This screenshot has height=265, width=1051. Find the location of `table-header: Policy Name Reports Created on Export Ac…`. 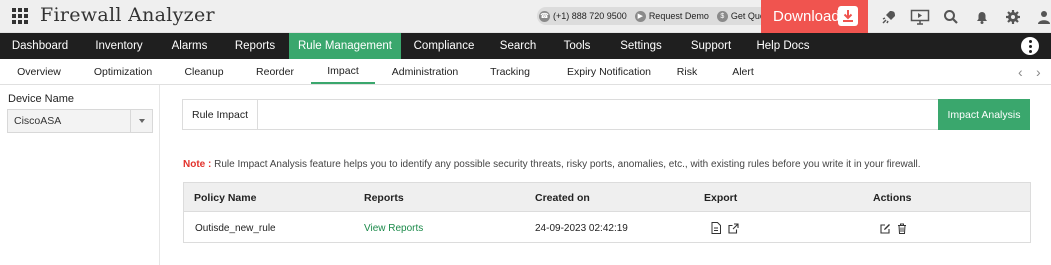

table-header: Policy Name Reports Created on Export Ac… is located at coordinates (607, 197).